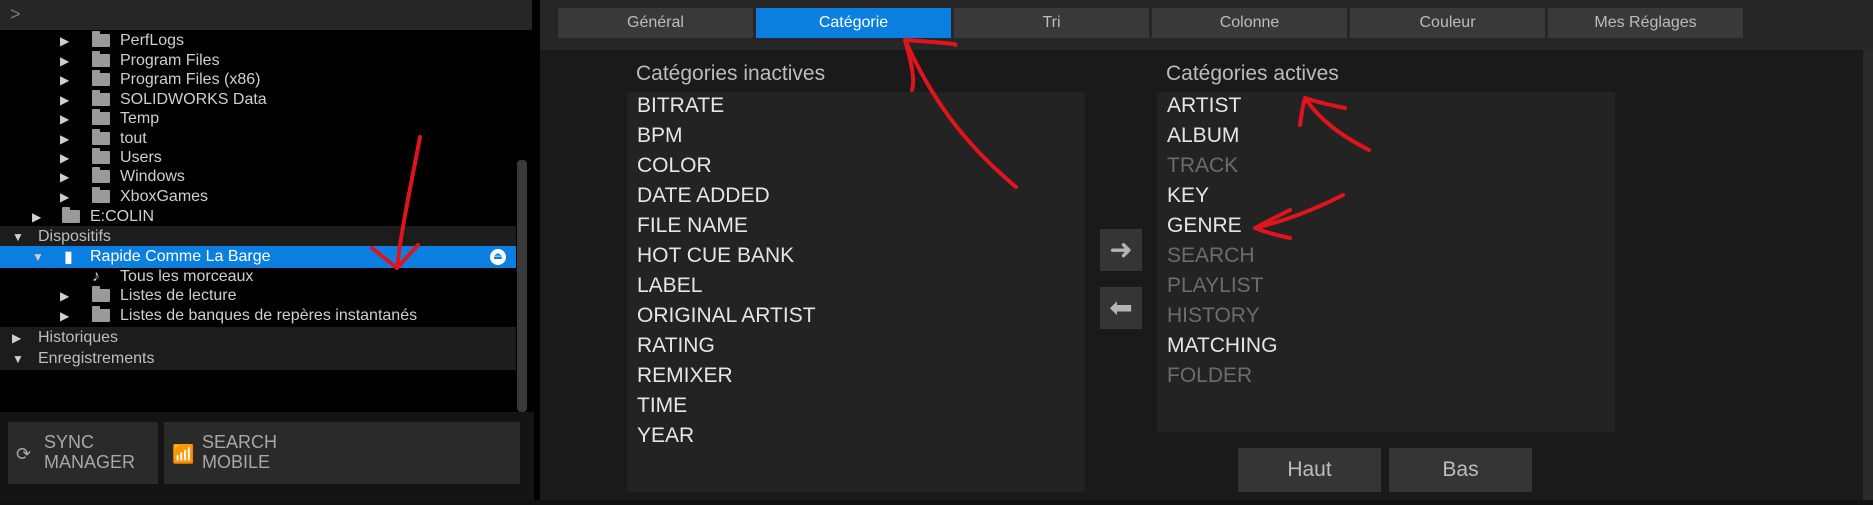 The image size is (1873, 505). I want to click on eject-icon: ⏏, so click(498, 257).